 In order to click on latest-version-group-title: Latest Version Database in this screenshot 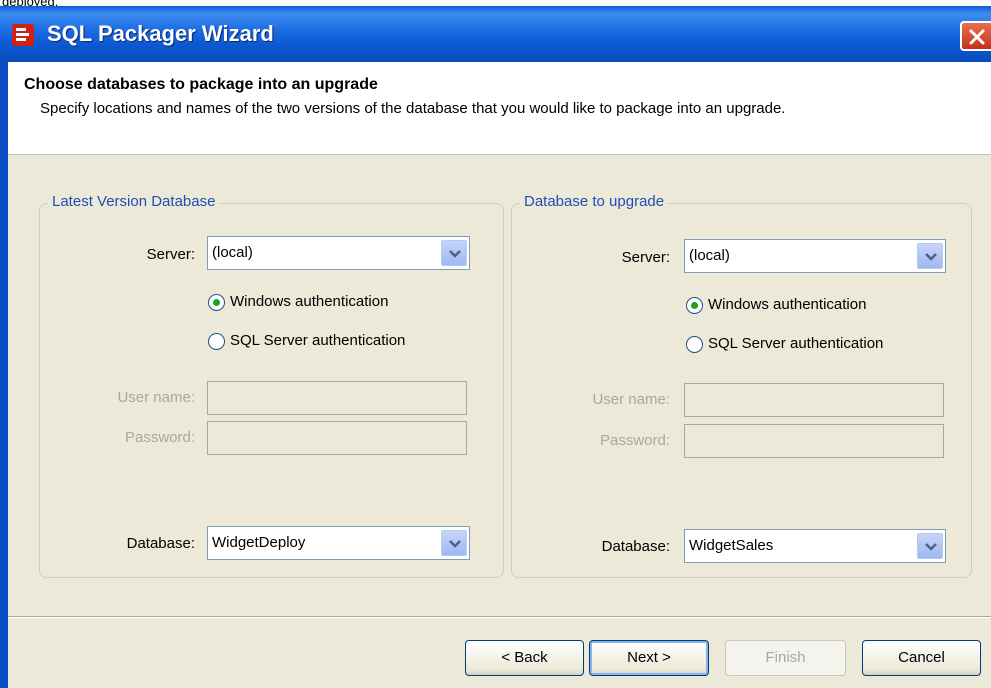, I will do `click(134, 201)`.